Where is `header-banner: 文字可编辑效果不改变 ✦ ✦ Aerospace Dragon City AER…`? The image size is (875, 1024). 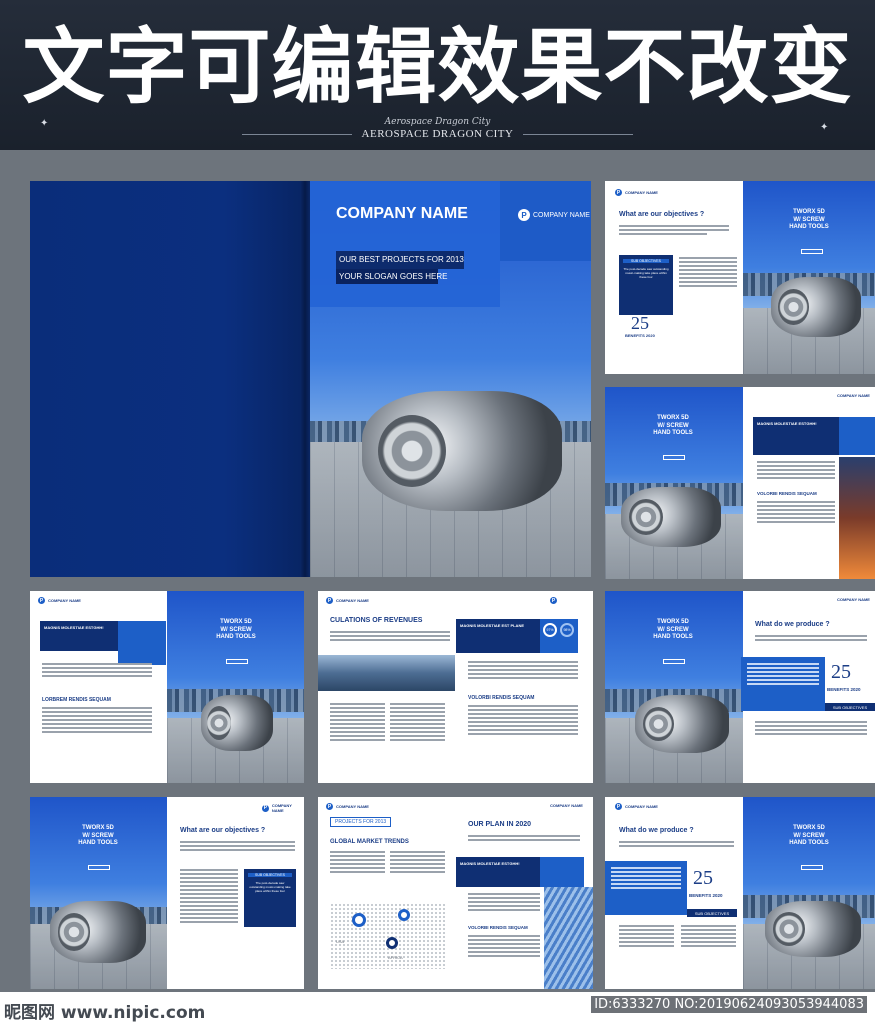 header-banner: 文字可编辑效果不改变 ✦ ✦ Aerospace Dragon City AER… is located at coordinates (437, 75).